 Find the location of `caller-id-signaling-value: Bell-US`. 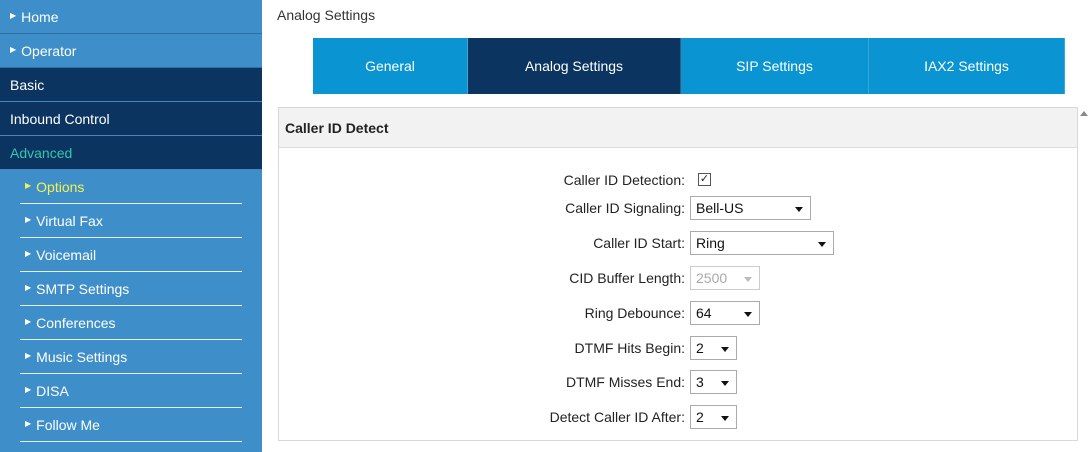

caller-id-signaling-value: Bell-US is located at coordinates (720, 208).